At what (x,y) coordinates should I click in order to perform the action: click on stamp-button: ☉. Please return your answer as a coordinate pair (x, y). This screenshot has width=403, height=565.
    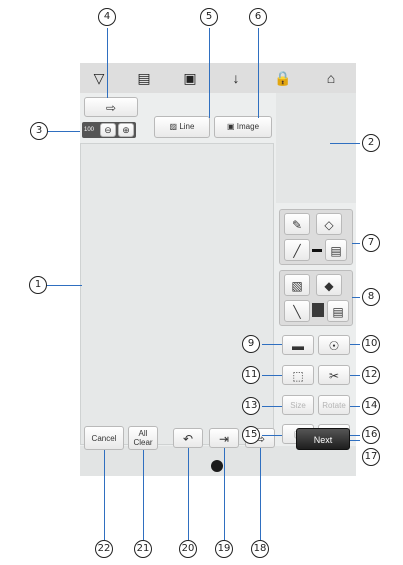
    Looking at the image, I should click on (334, 345).